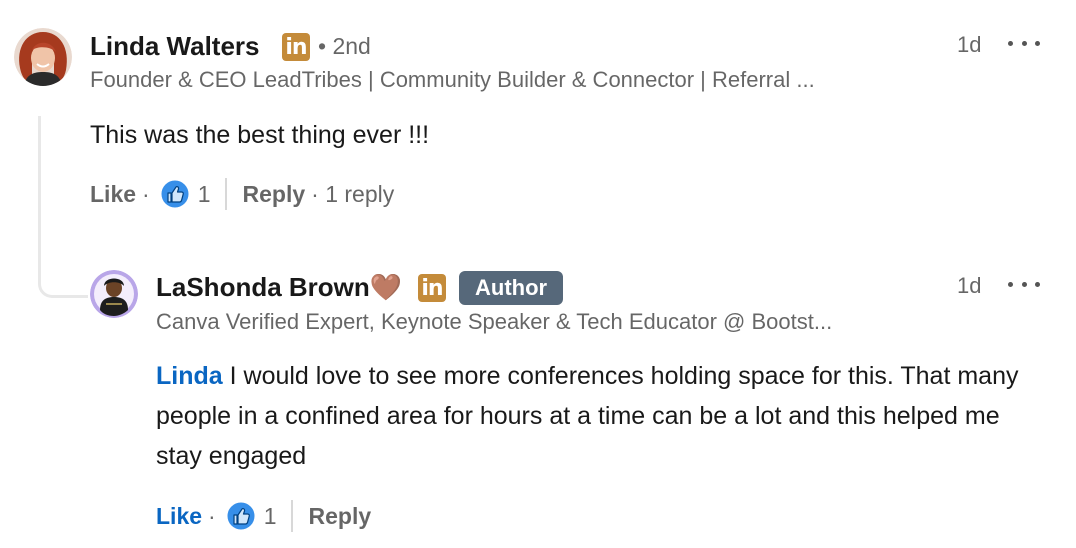 This screenshot has height=548, width=1076. Describe the element at coordinates (242, 194) in the screenshot. I see `comment-actions: Like · 1 Reply · 1 reply` at that location.